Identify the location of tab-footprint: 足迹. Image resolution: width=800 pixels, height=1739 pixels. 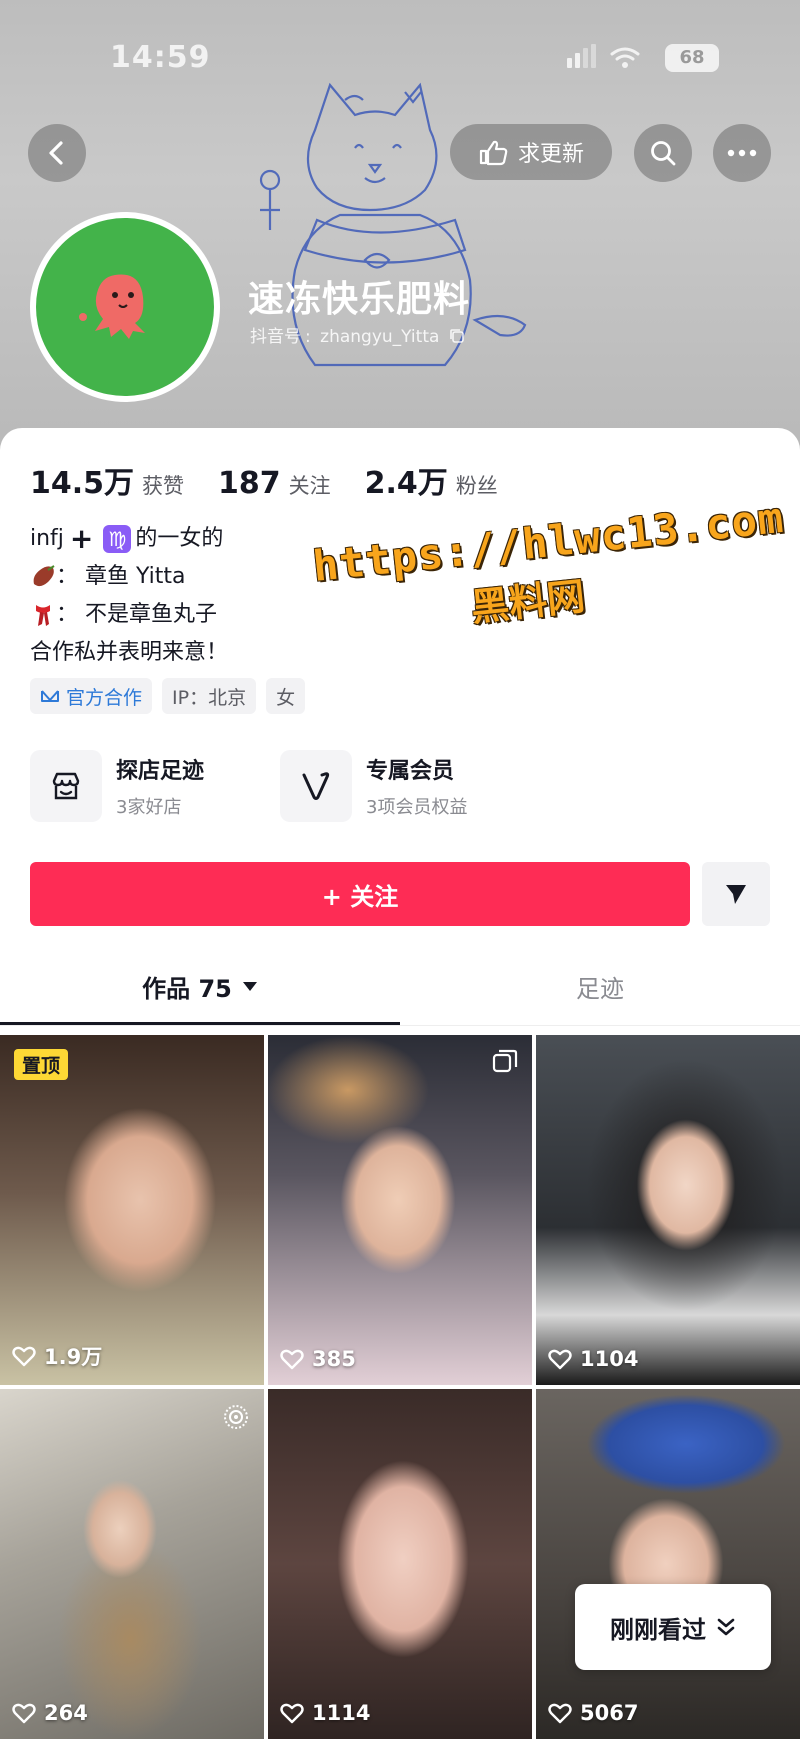
(600, 986).